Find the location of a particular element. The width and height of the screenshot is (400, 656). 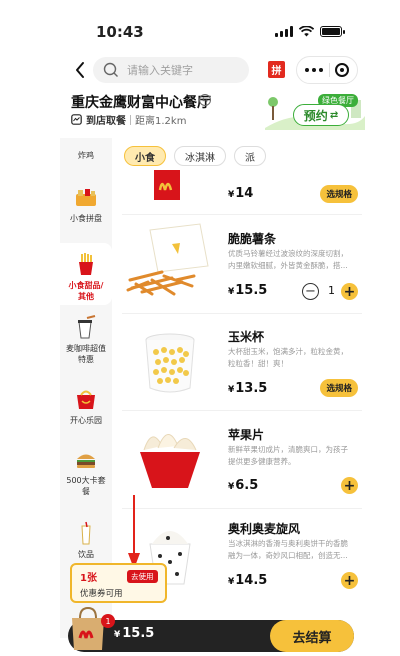

status-time: 10:43 is located at coordinates (120, 32).